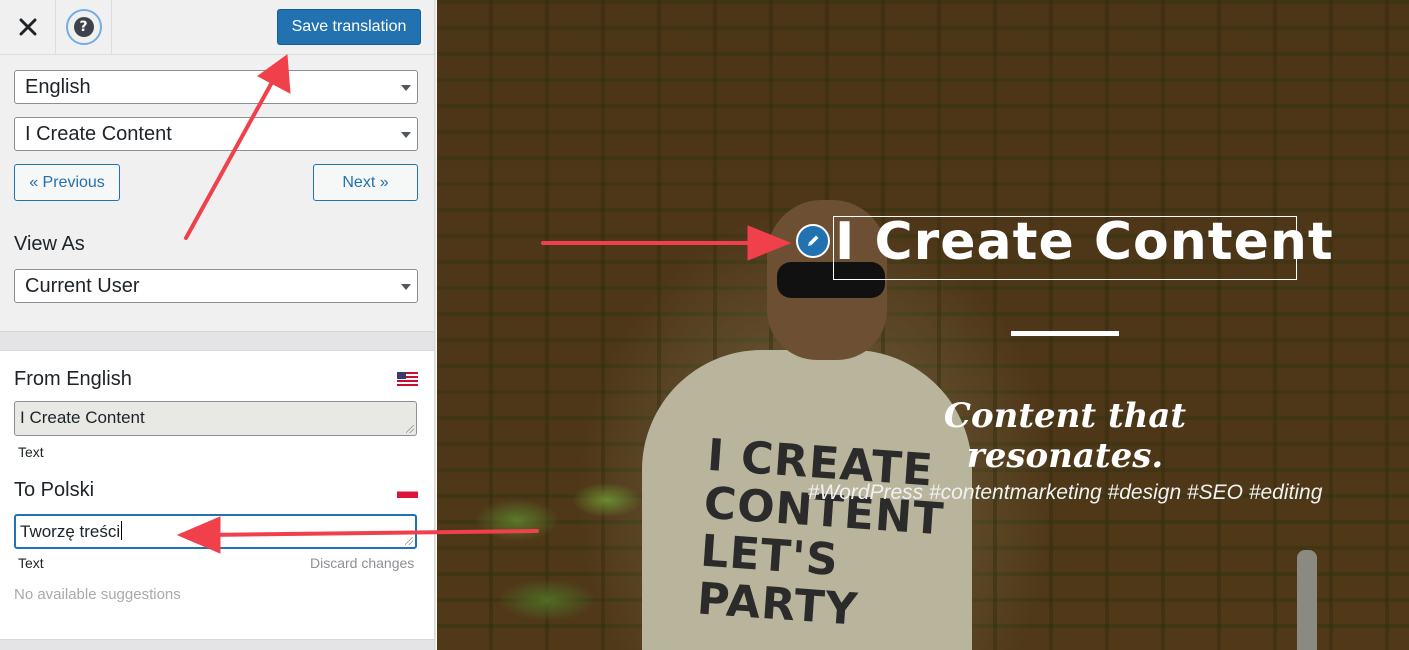 The width and height of the screenshot is (1409, 650). I want to click on close-button, so click(28, 27).